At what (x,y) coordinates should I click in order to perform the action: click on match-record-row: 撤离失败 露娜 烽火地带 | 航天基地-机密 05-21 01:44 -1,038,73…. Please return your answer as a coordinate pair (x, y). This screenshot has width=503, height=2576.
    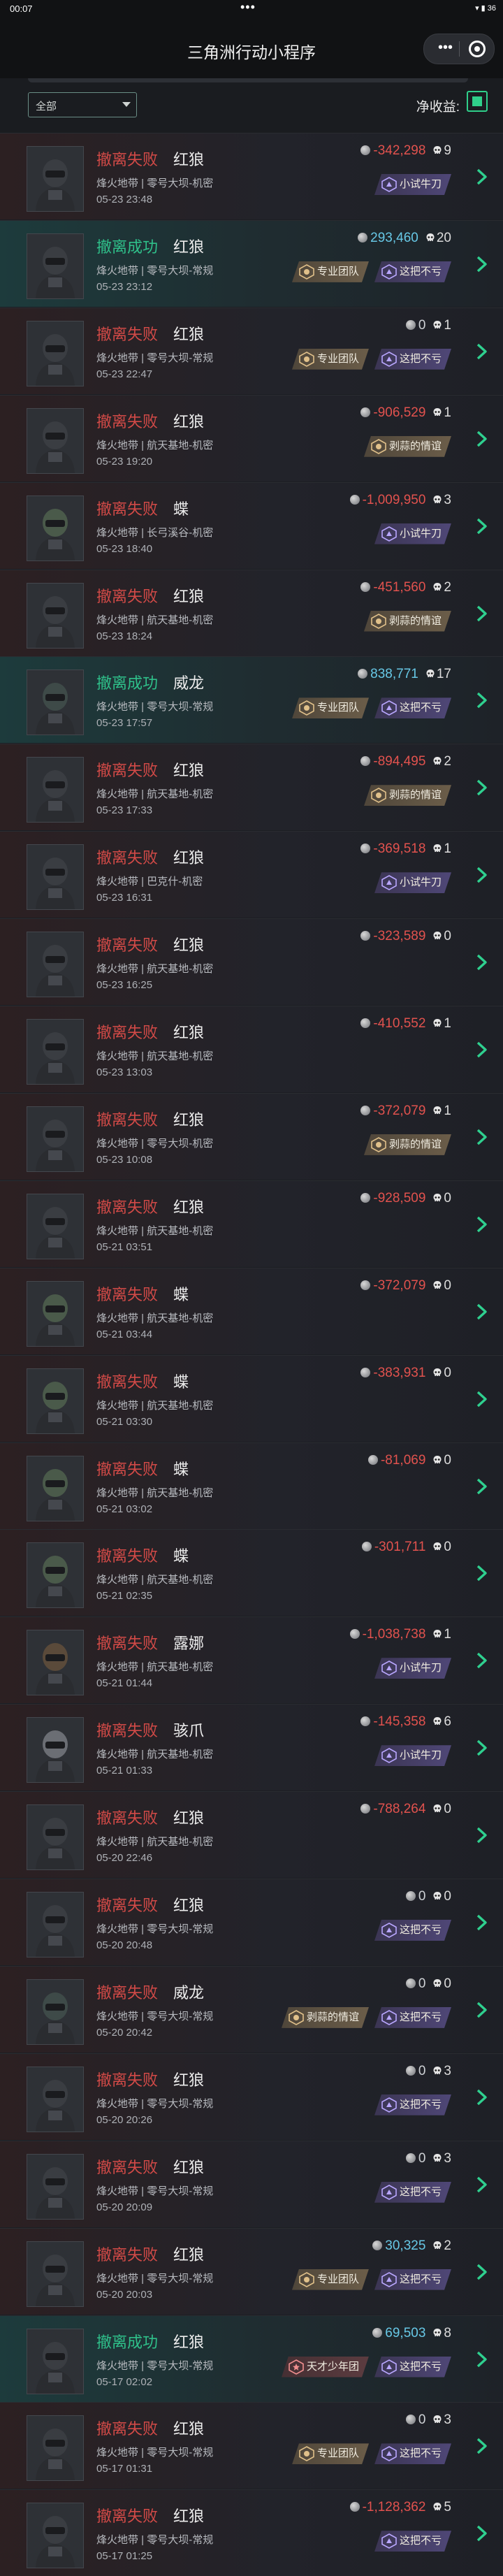
    Looking at the image, I should click on (251, 1660).